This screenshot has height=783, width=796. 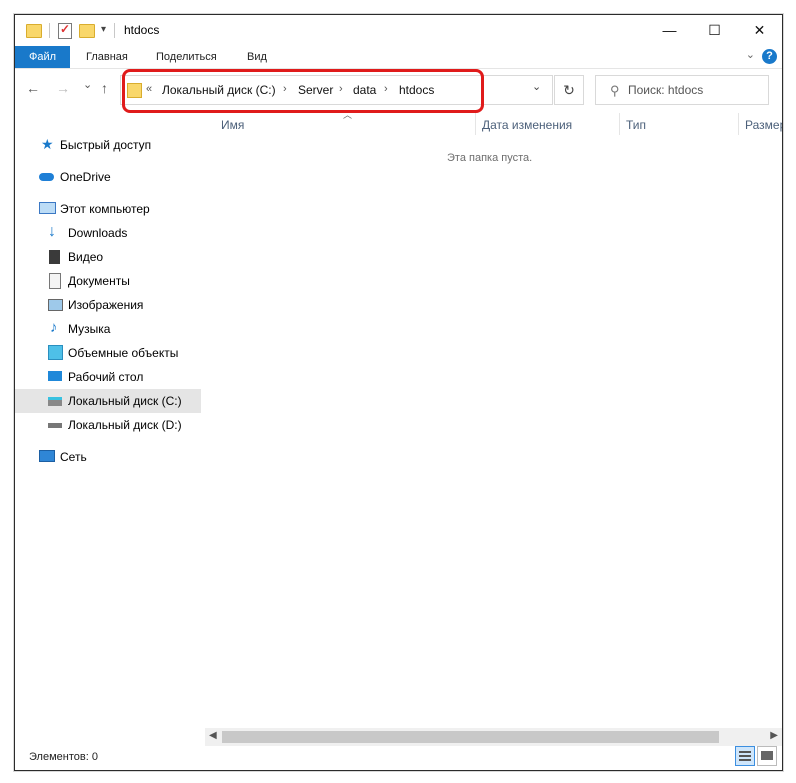 I want to click on sidebar-item-drive-d: Локальный диск (D:), so click(x=108, y=425).